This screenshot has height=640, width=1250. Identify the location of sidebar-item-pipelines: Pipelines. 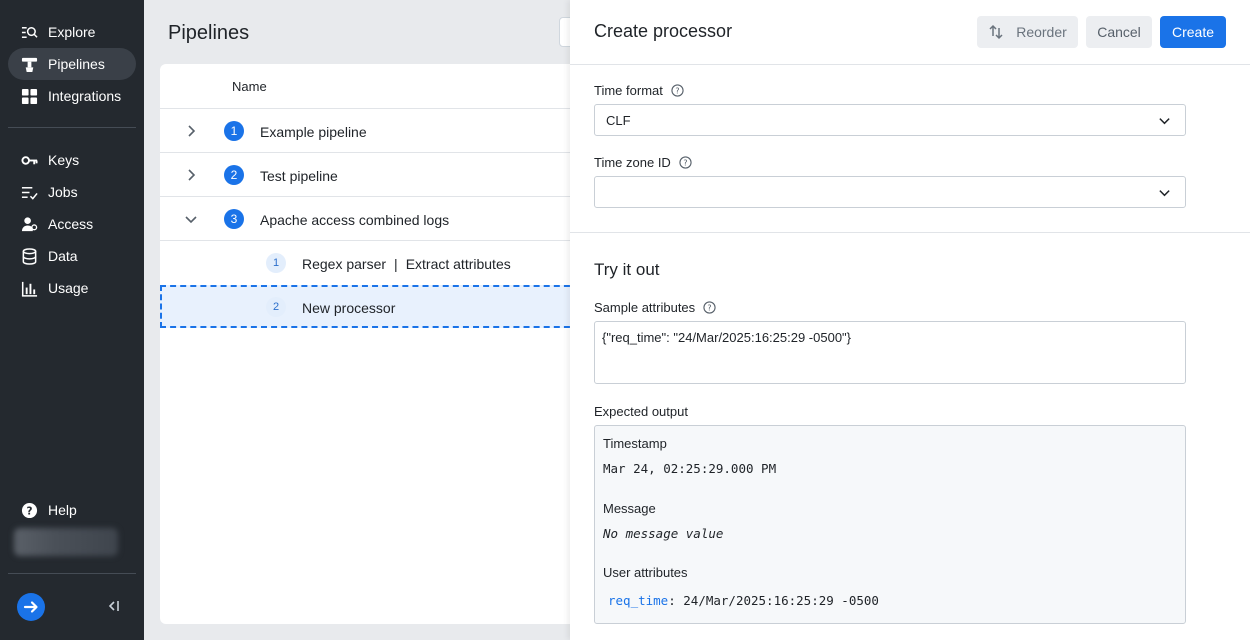
(72, 64).